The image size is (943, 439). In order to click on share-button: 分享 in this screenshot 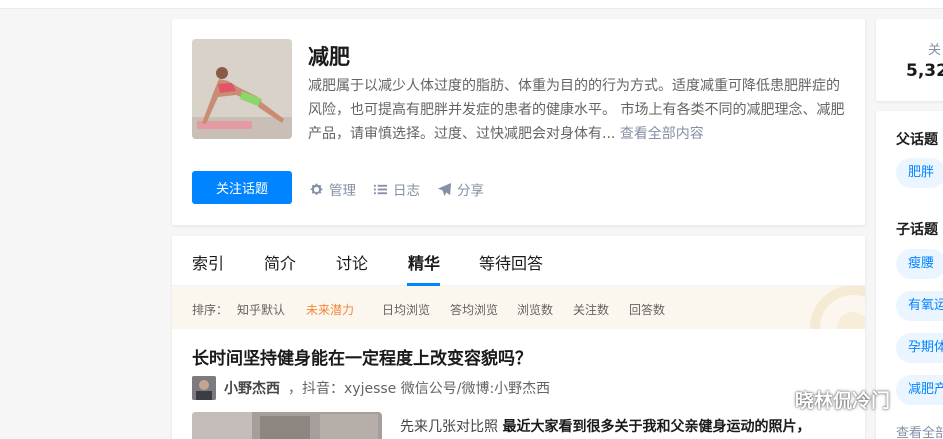, I will do `click(460, 189)`.